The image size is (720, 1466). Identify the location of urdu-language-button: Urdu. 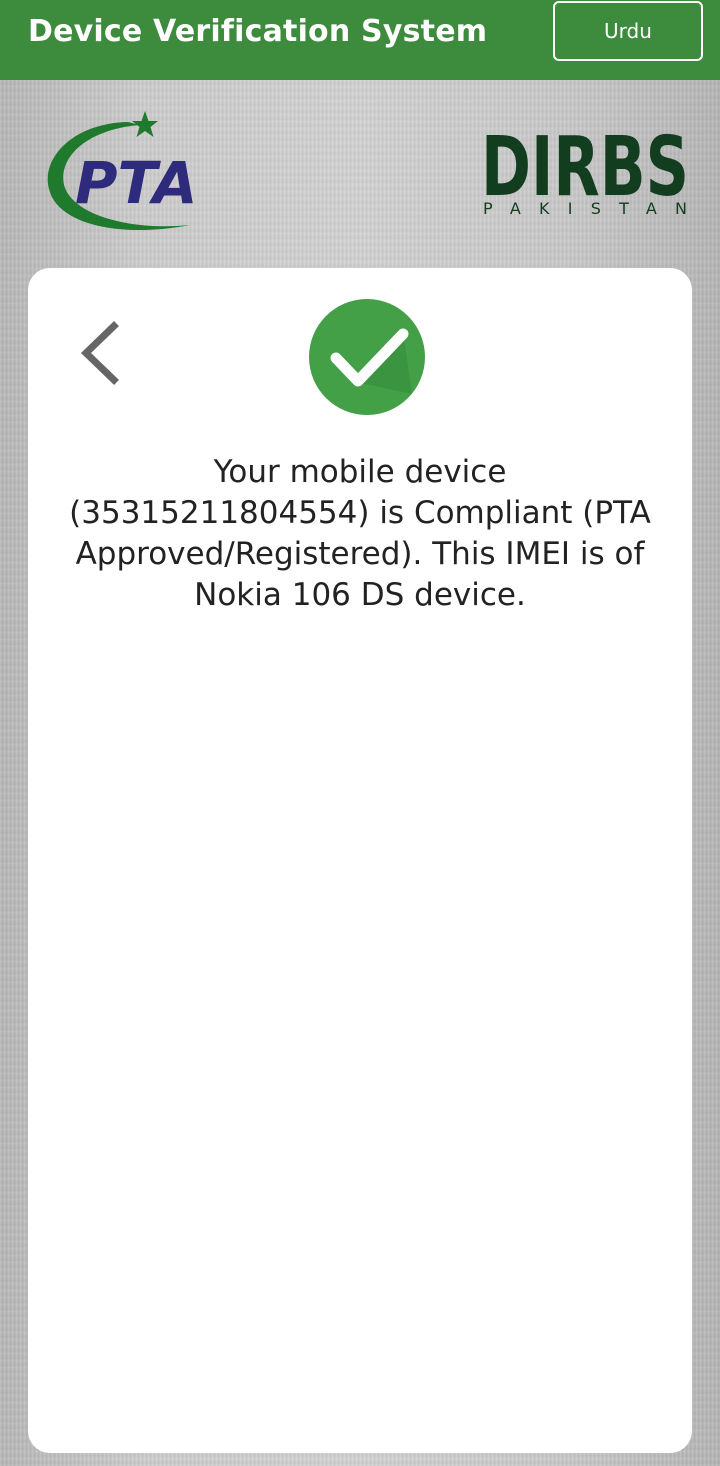
(628, 31).